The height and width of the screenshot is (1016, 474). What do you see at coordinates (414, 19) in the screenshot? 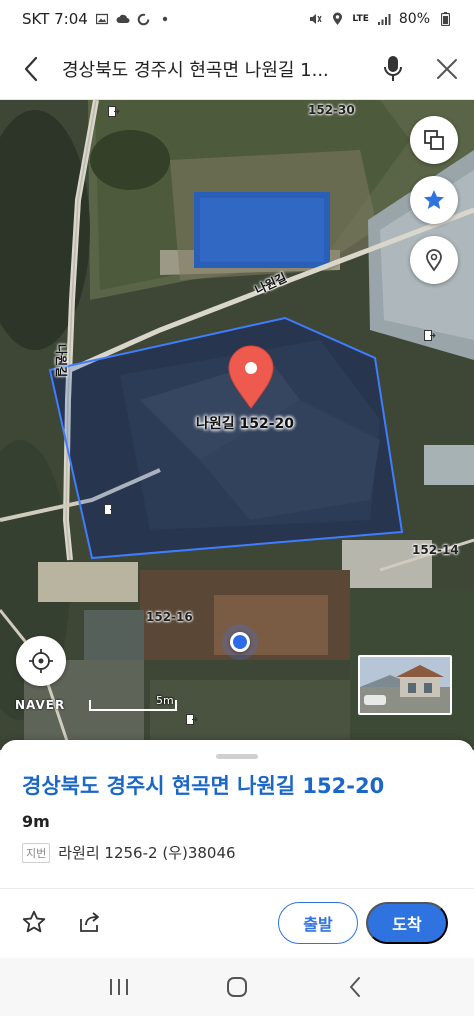
I see `battery-percent: 80%` at bounding box center [414, 19].